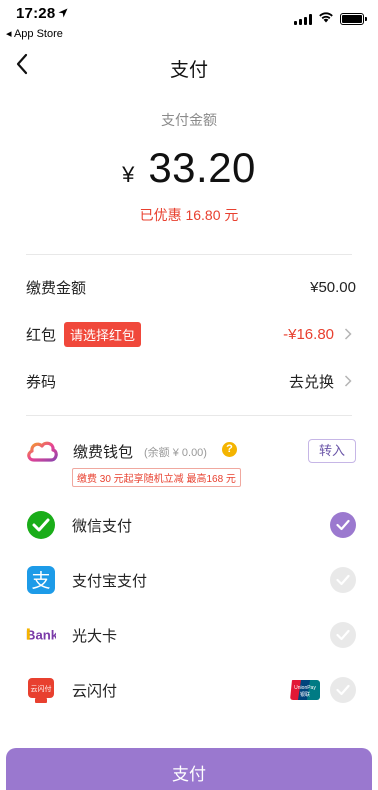 The height and width of the screenshot is (790, 378). What do you see at coordinates (189, 120) in the screenshot?
I see `payment-amount-label: 支付金额` at bounding box center [189, 120].